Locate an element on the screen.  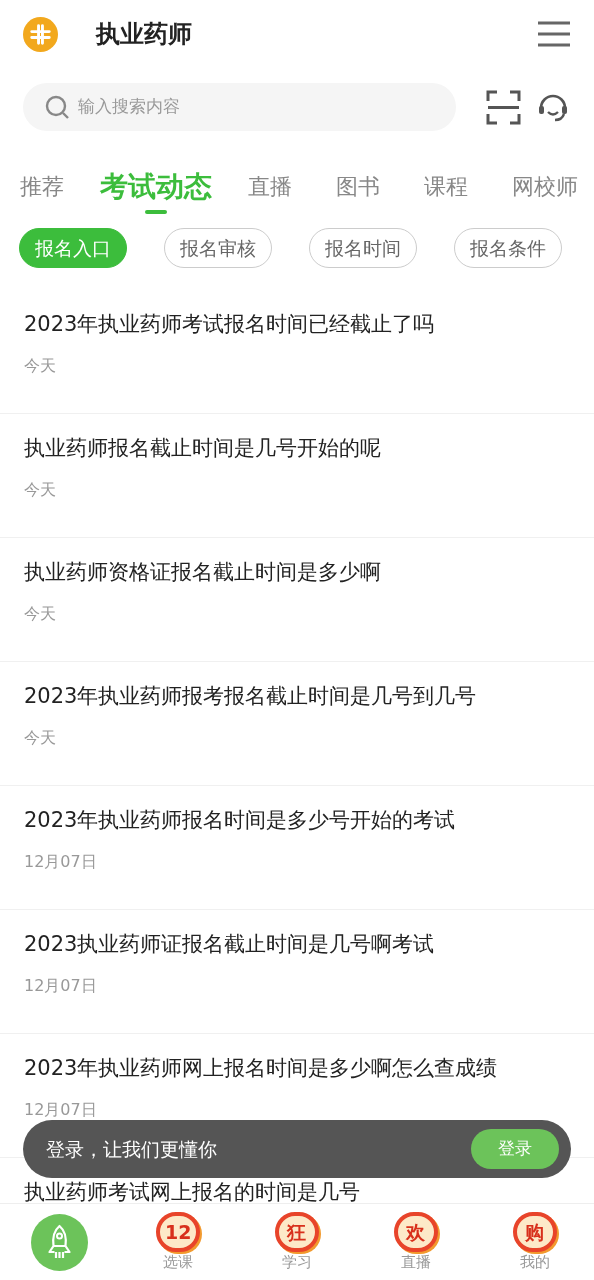
search-field: 输入搜索内容 is located at coordinates (239, 107).